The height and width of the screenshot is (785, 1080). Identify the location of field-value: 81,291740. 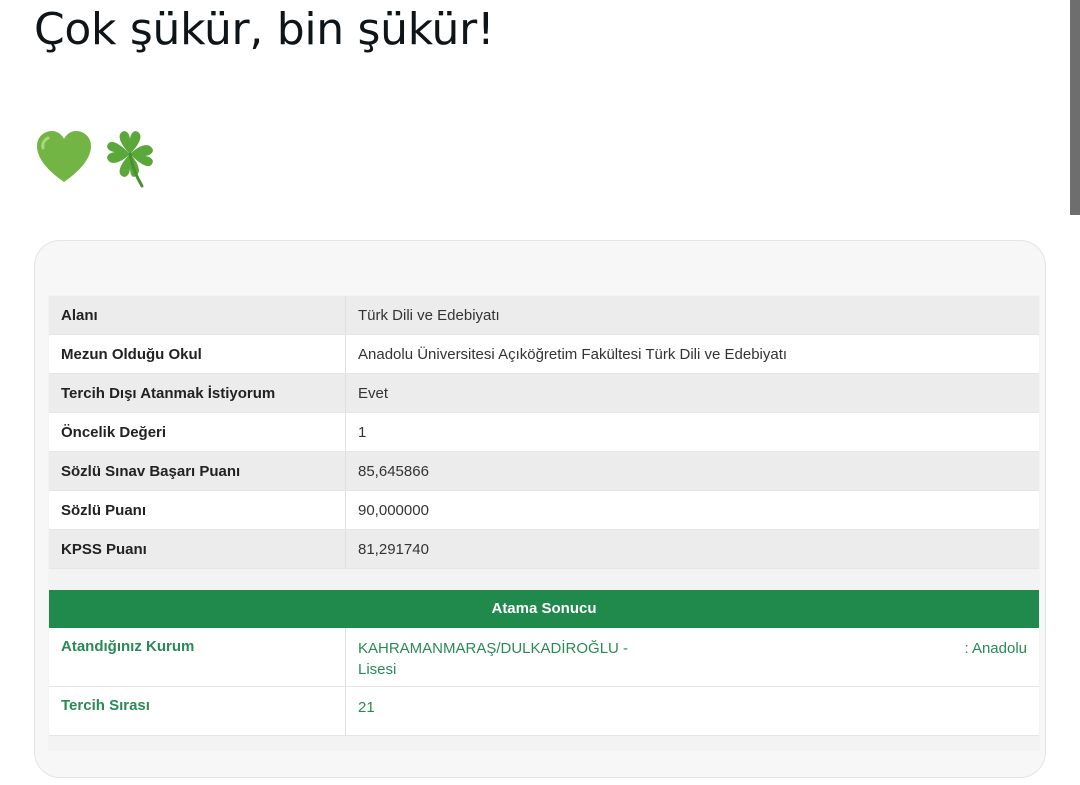
(692, 549).